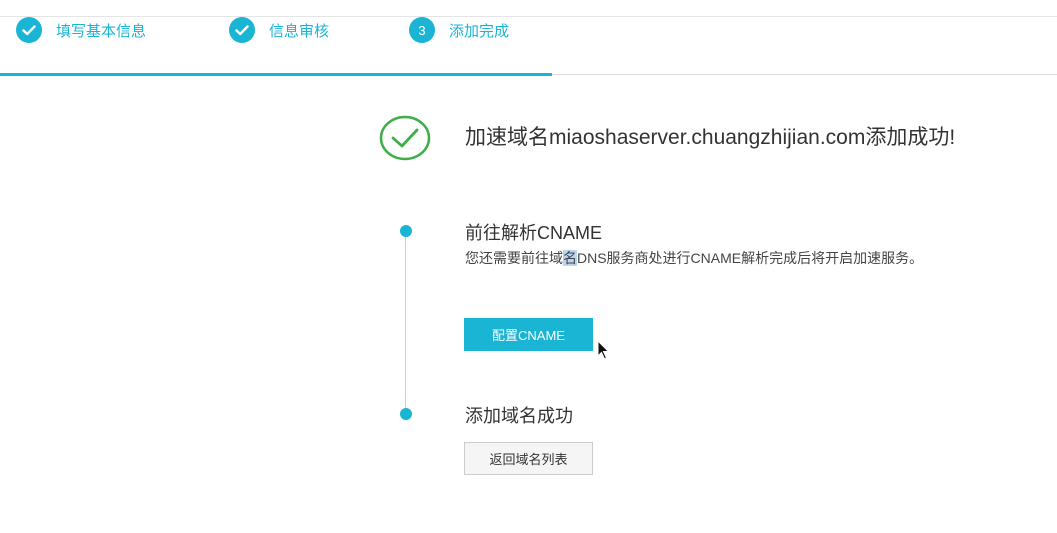 The width and height of the screenshot is (1057, 533). What do you see at coordinates (422, 30) in the screenshot?
I see `step-number-badge: 3` at bounding box center [422, 30].